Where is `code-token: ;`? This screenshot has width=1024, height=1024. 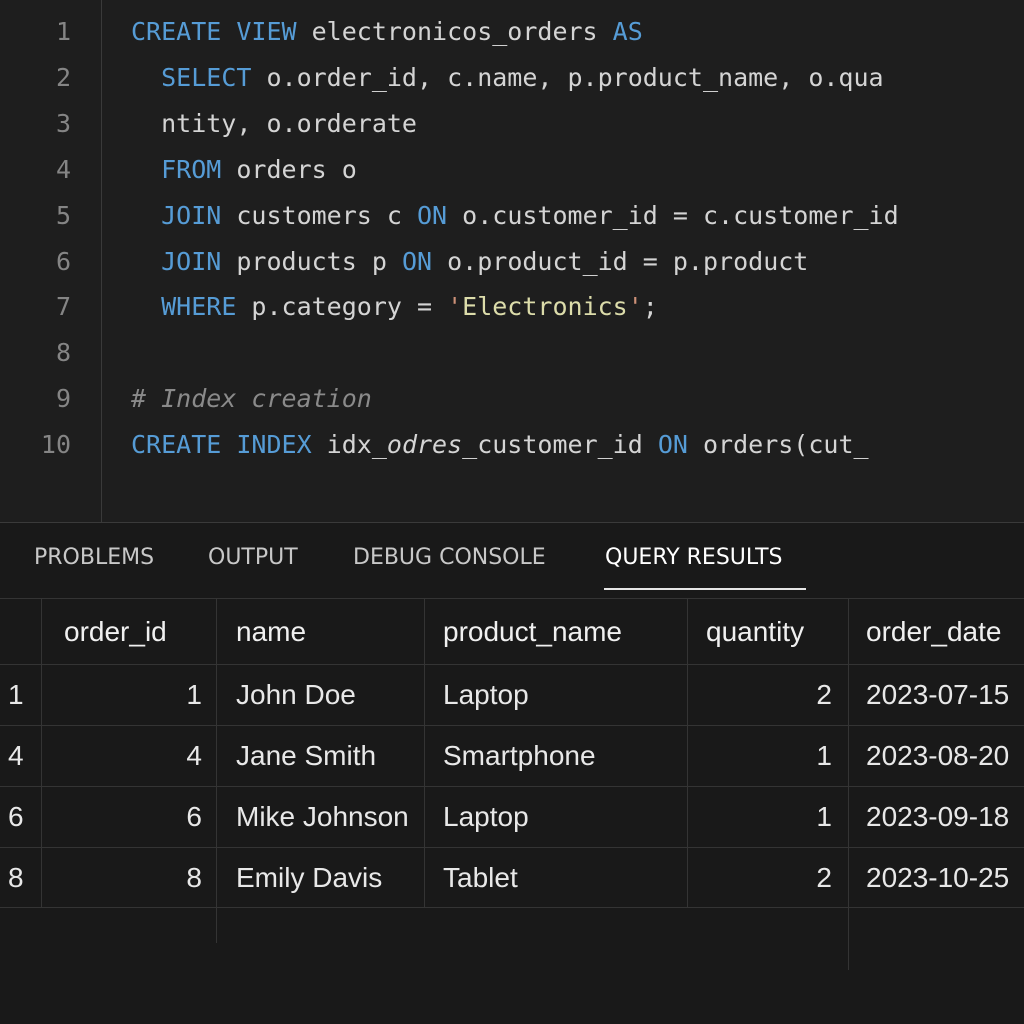 code-token: ; is located at coordinates (650, 307).